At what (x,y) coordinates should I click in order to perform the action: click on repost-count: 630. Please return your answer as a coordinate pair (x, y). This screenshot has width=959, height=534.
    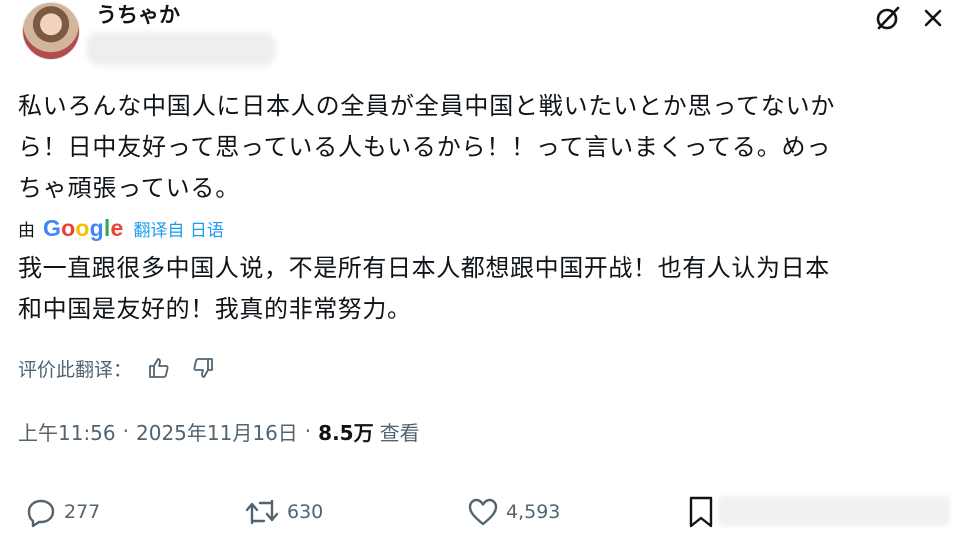
    Looking at the image, I should click on (305, 512).